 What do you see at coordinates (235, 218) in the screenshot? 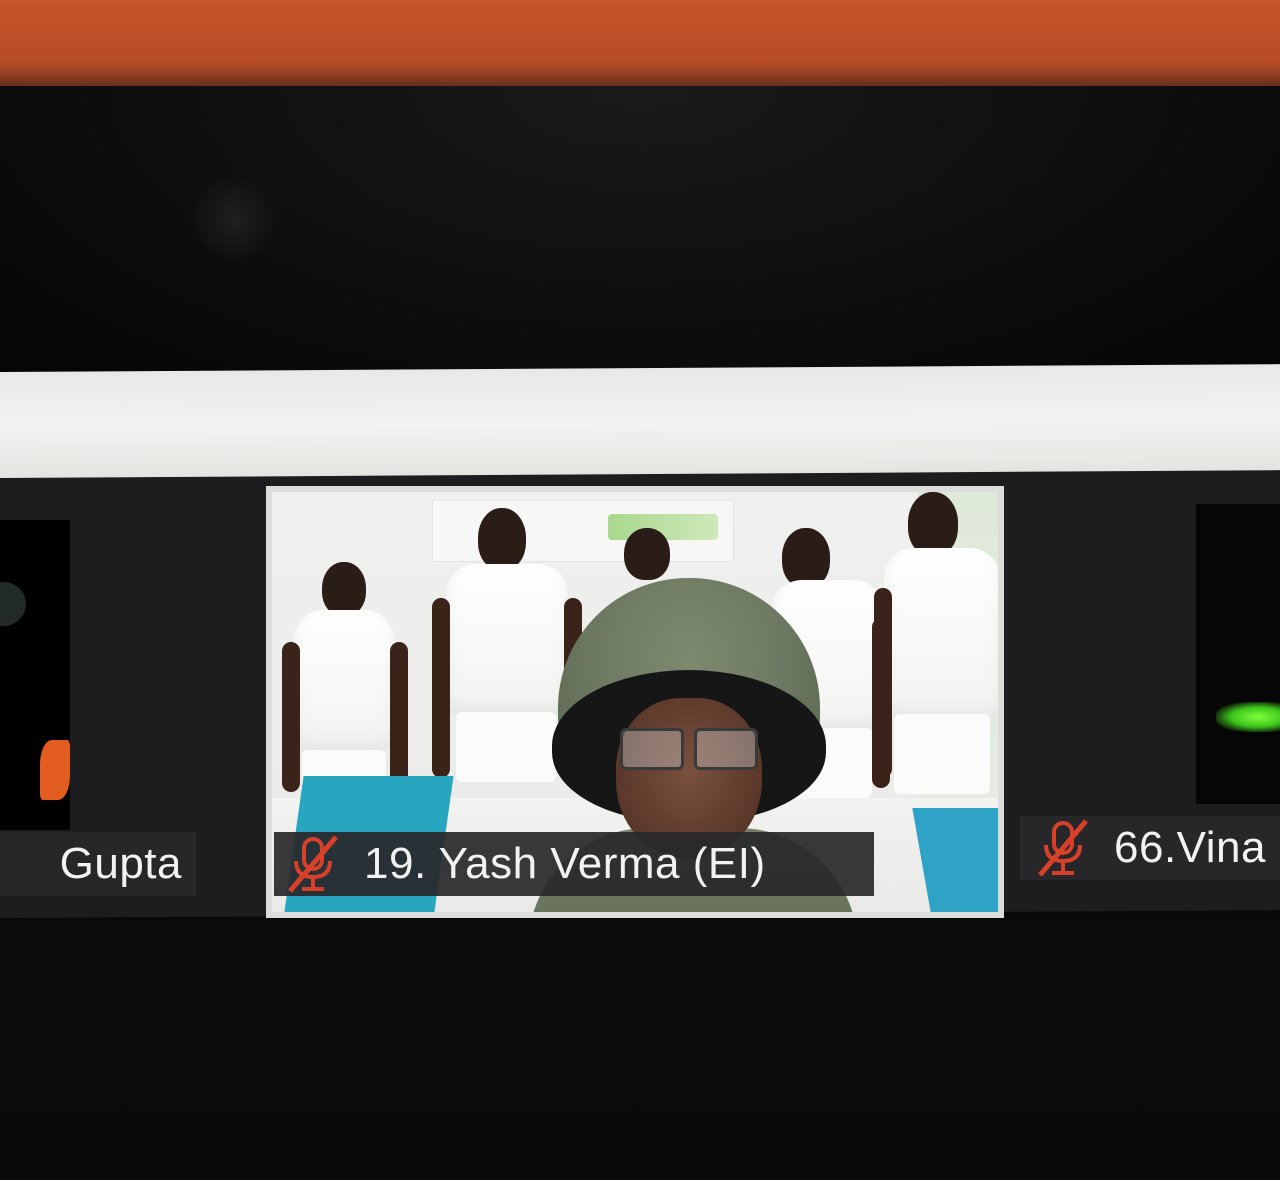
I see `webcam` at bounding box center [235, 218].